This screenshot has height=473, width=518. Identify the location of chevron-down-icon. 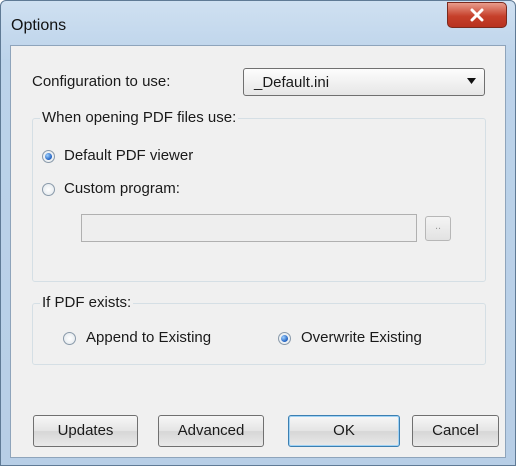
(471, 81).